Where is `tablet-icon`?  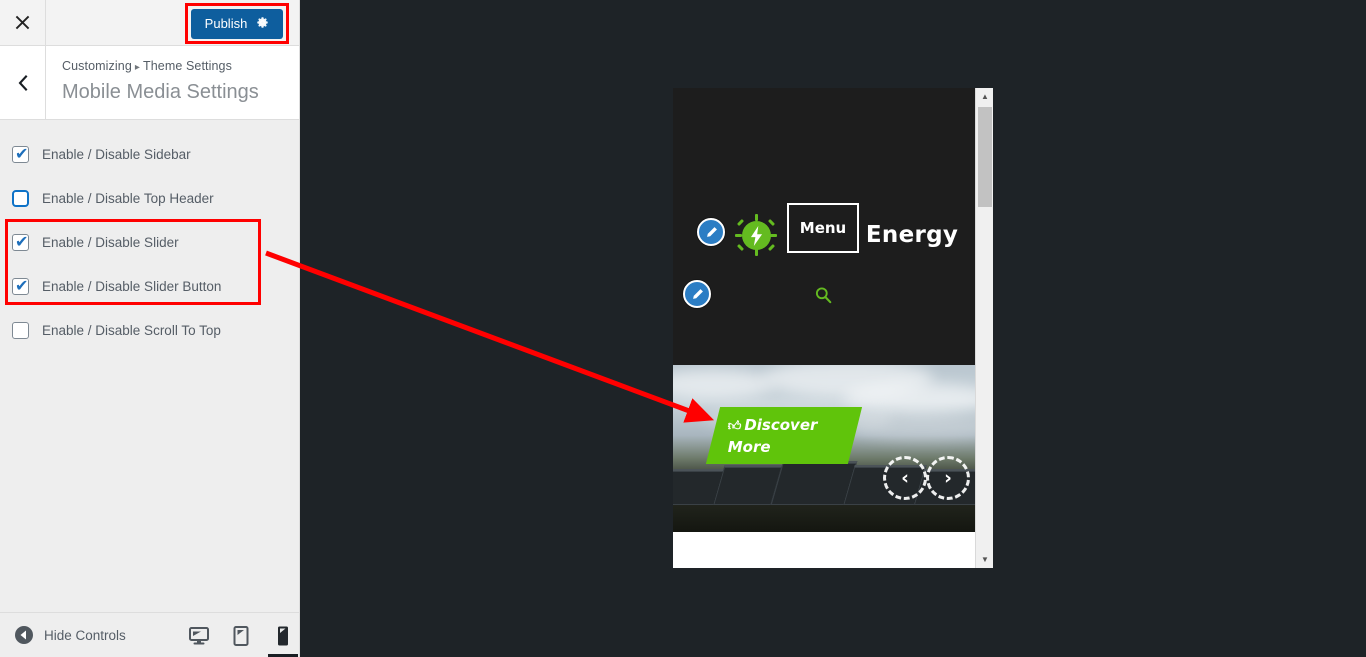 tablet-icon is located at coordinates (241, 635).